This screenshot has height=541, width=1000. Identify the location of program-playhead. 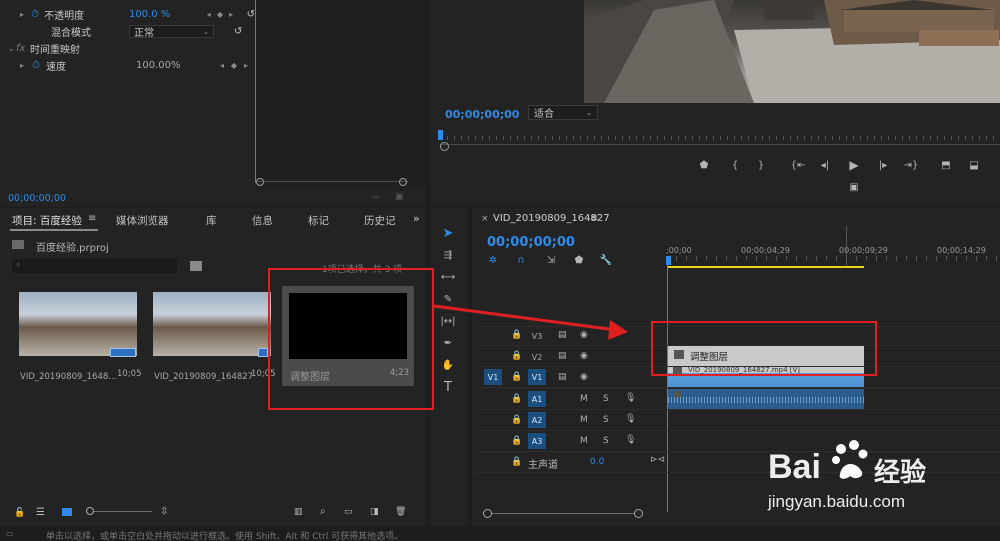
(440, 135).